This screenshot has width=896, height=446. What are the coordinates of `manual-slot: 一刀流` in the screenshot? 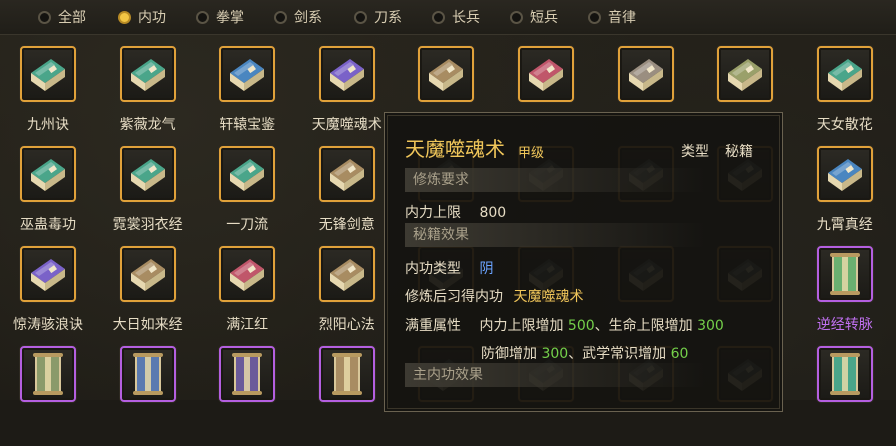 It's located at (247, 196).